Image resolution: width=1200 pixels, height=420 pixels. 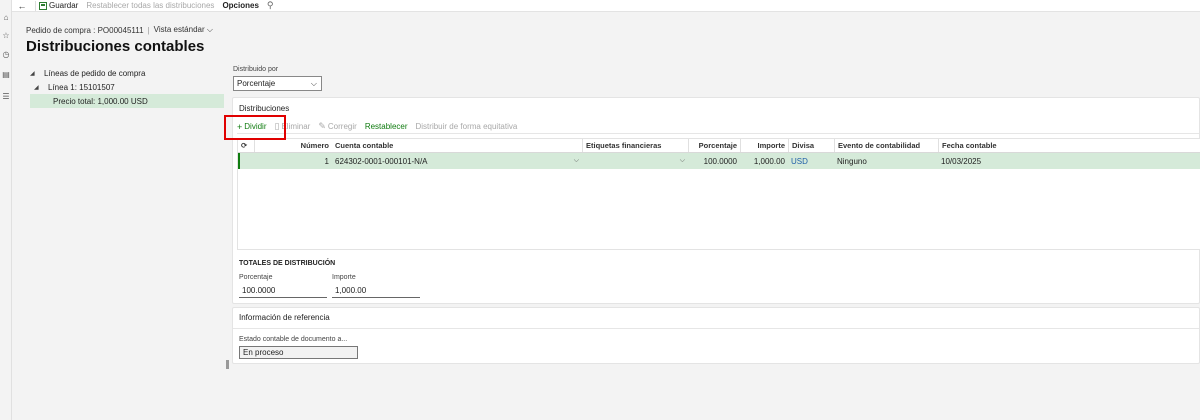 What do you see at coordinates (852, 161) in the screenshot?
I see `cell-event: Ninguno` at bounding box center [852, 161].